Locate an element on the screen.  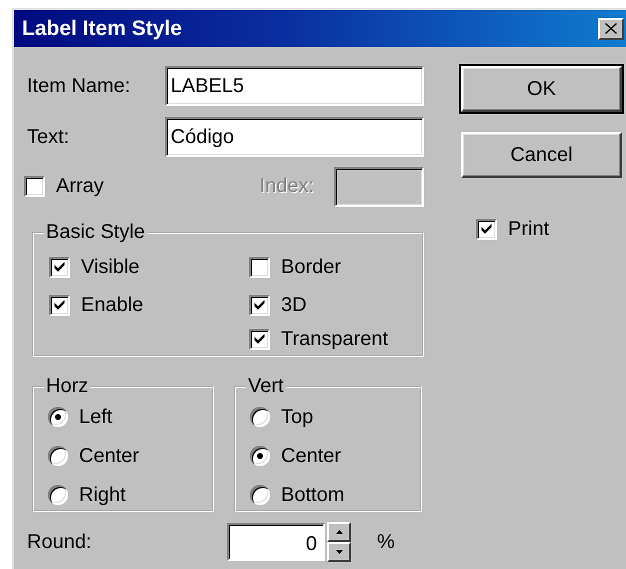
checkbox-label: Visible is located at coordinates (110, 267).